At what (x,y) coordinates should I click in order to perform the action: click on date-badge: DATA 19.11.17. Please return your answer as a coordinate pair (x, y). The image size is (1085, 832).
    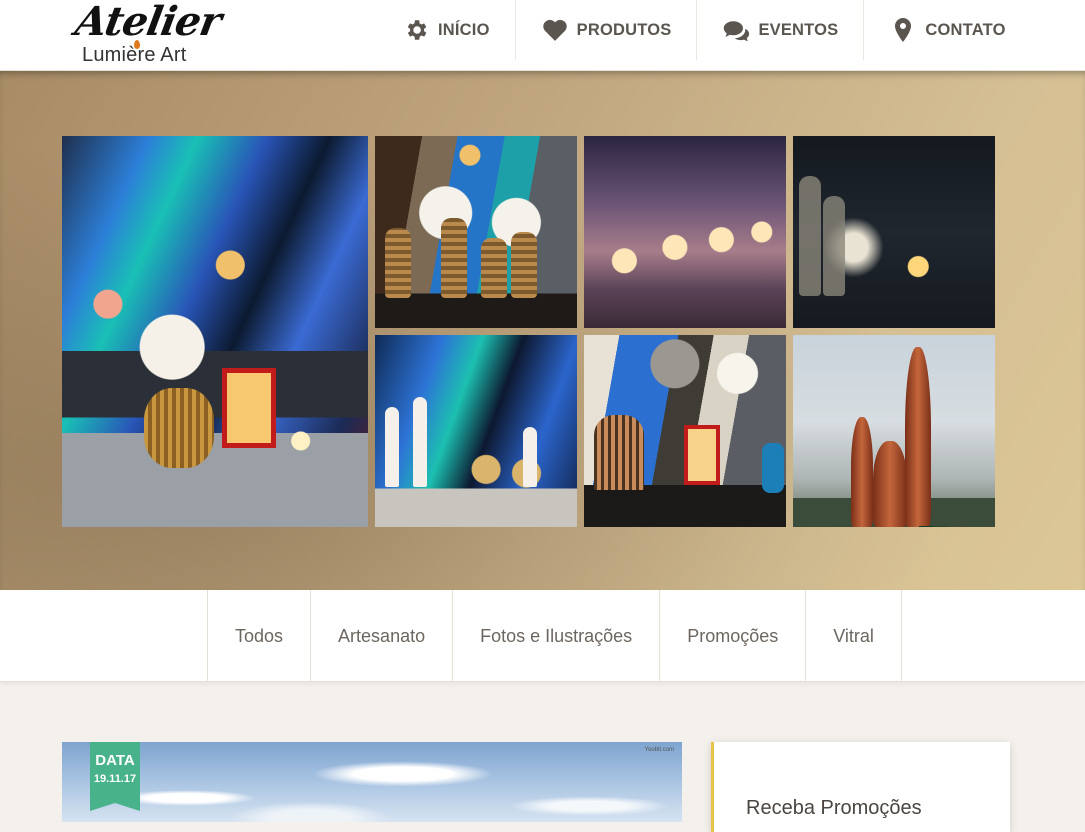
    Looking at the image, I should click on (115, 776).